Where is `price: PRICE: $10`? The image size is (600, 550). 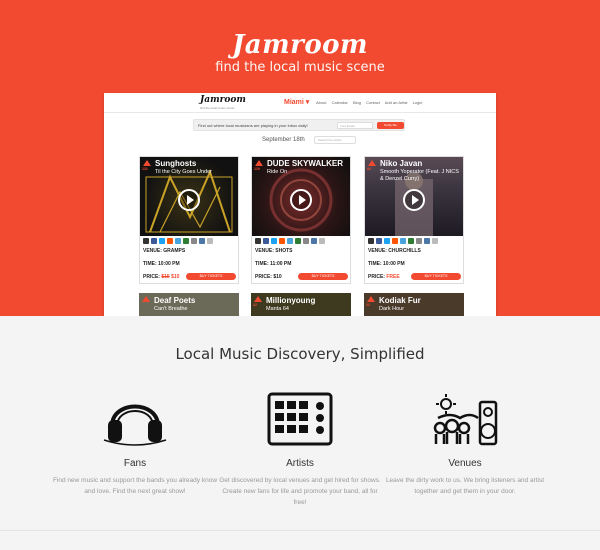
price: PRICE: $10 is located at coordinates (268, 277).